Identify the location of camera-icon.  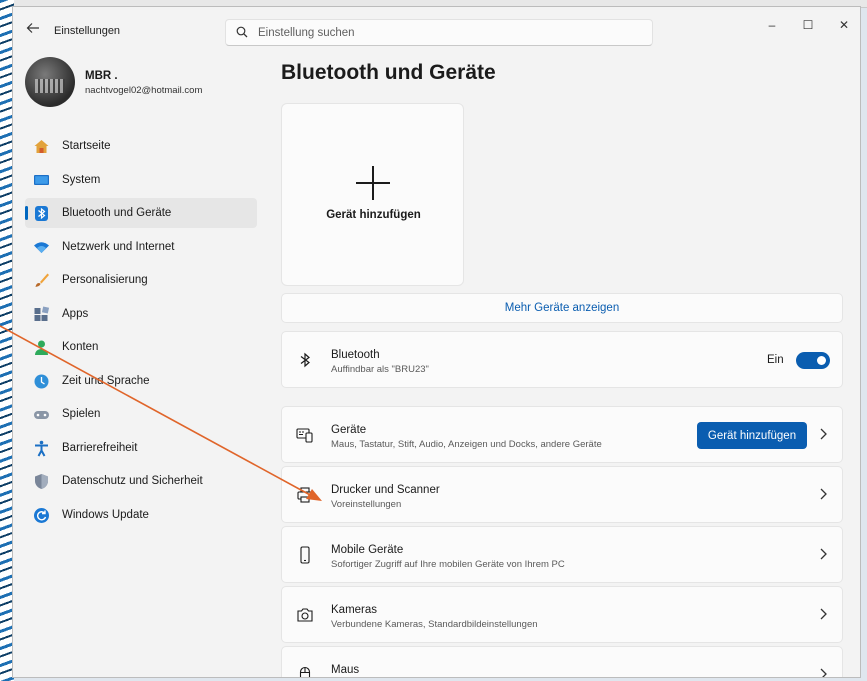
(305, 615).